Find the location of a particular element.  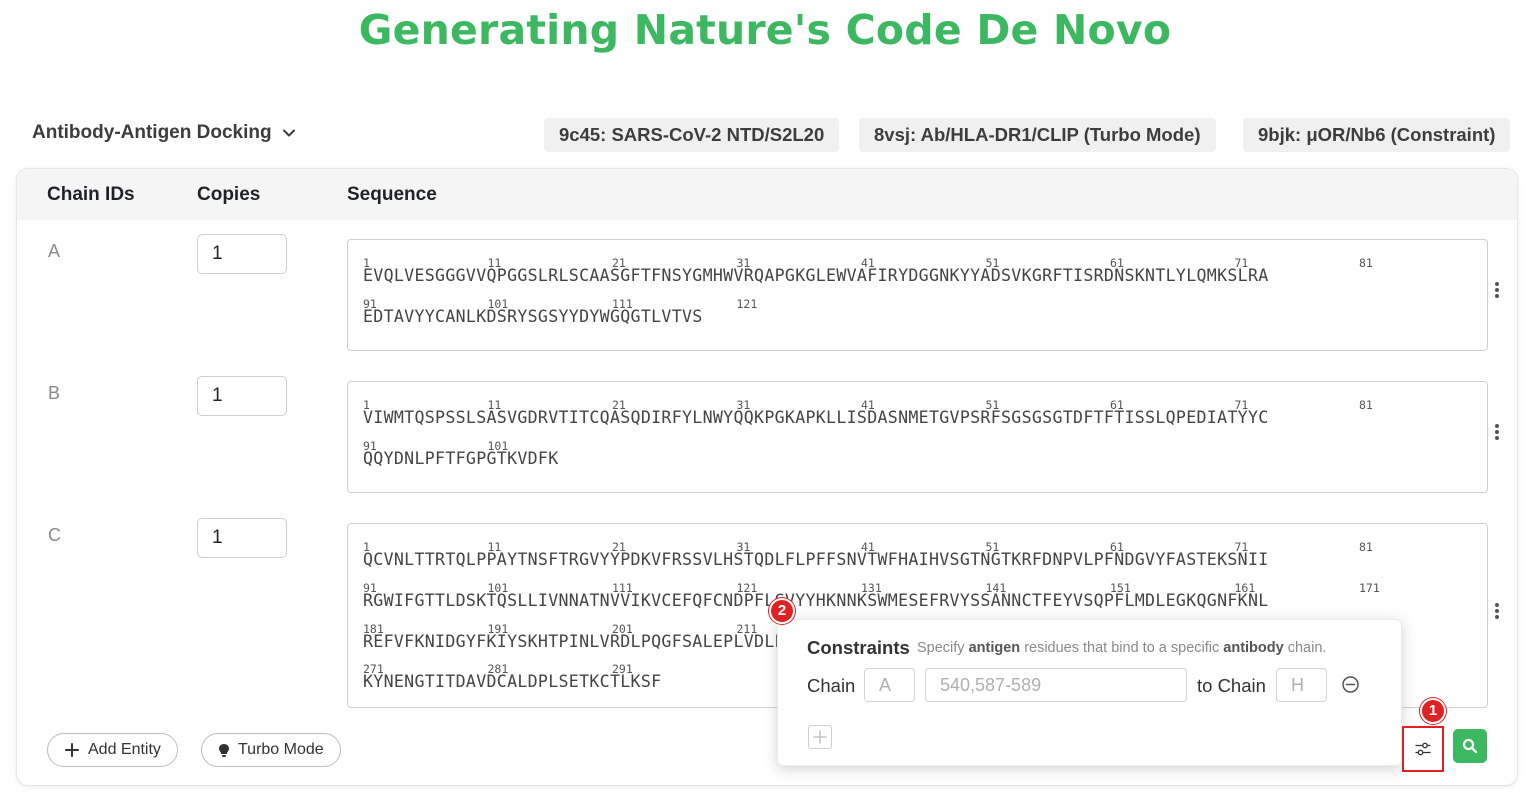

remove-constraint-minus-circle-icon is located at coordinates (1350, 684).